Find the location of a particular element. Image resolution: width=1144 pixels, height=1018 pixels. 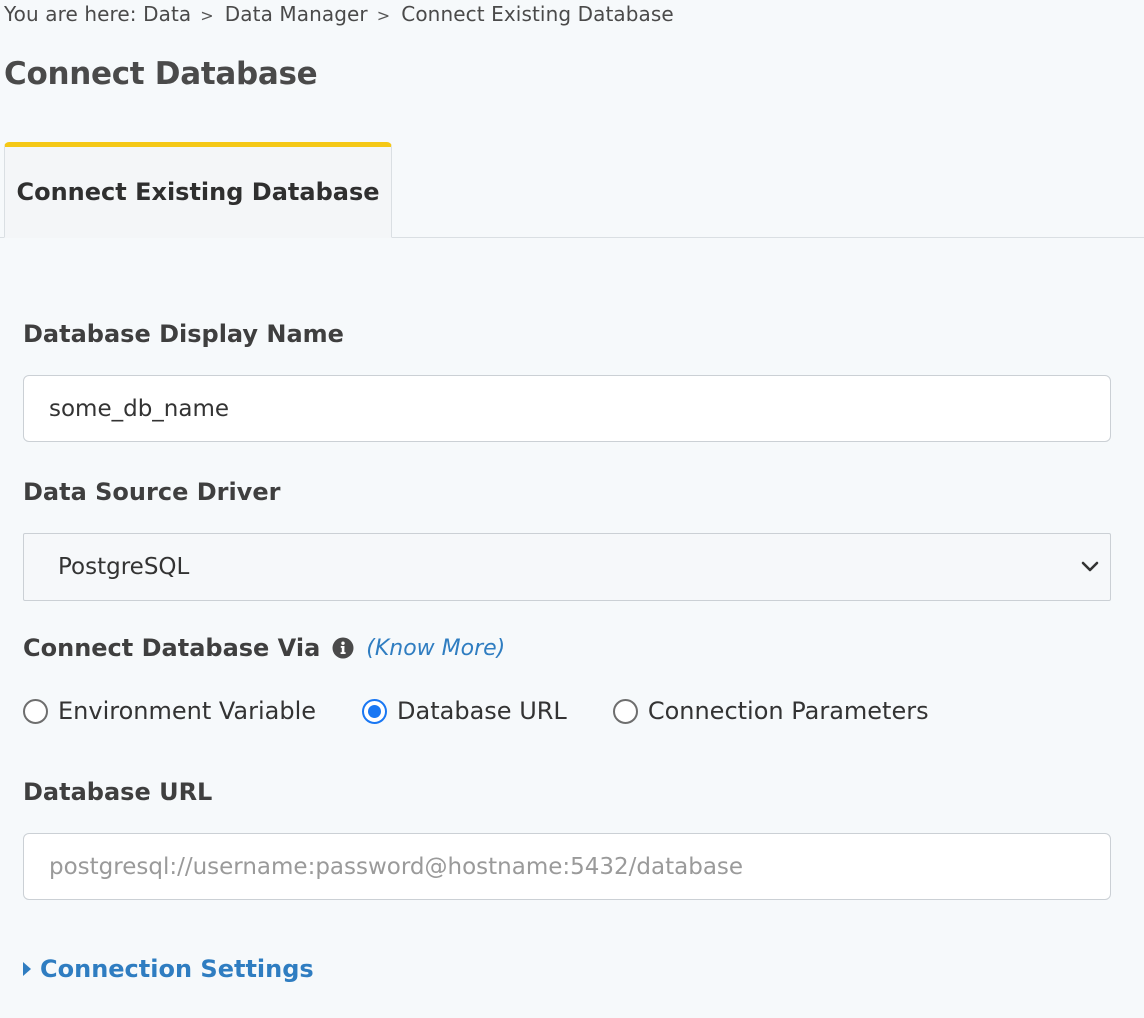

radio-label: Database URL is located at coordinates (482, 711).